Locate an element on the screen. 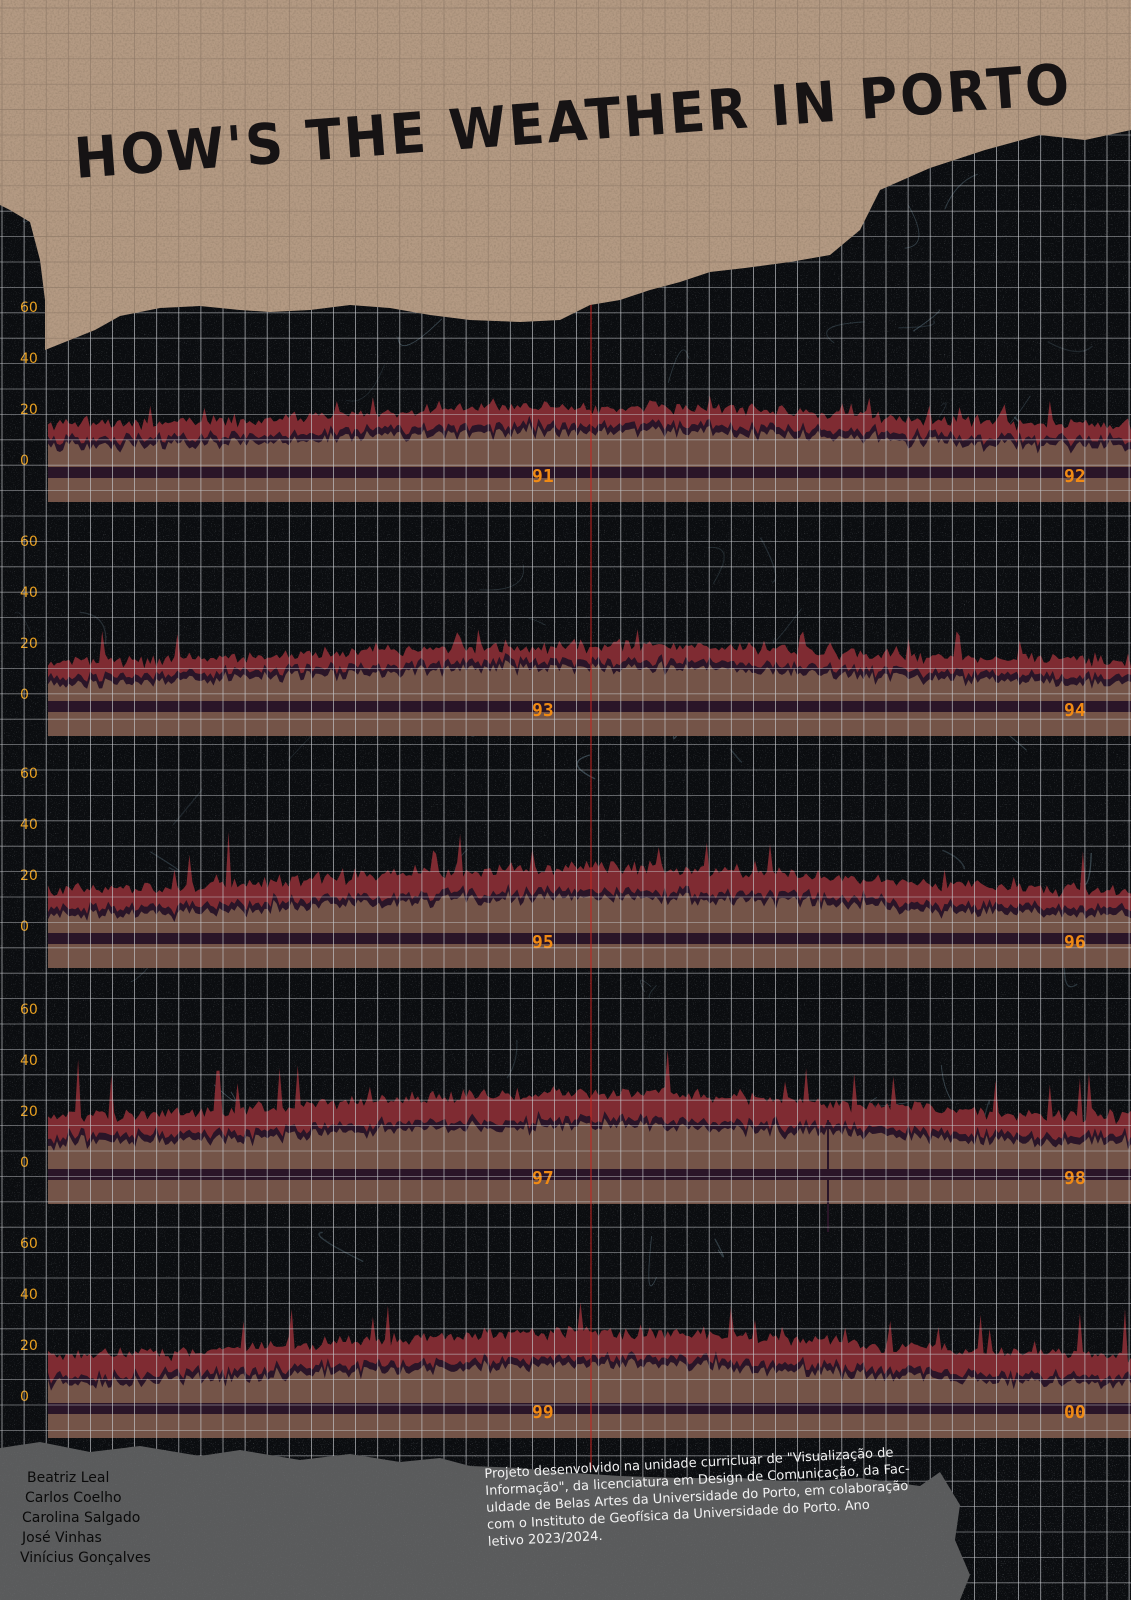  year-label: 98 is located at coordinates (1075, 1178).